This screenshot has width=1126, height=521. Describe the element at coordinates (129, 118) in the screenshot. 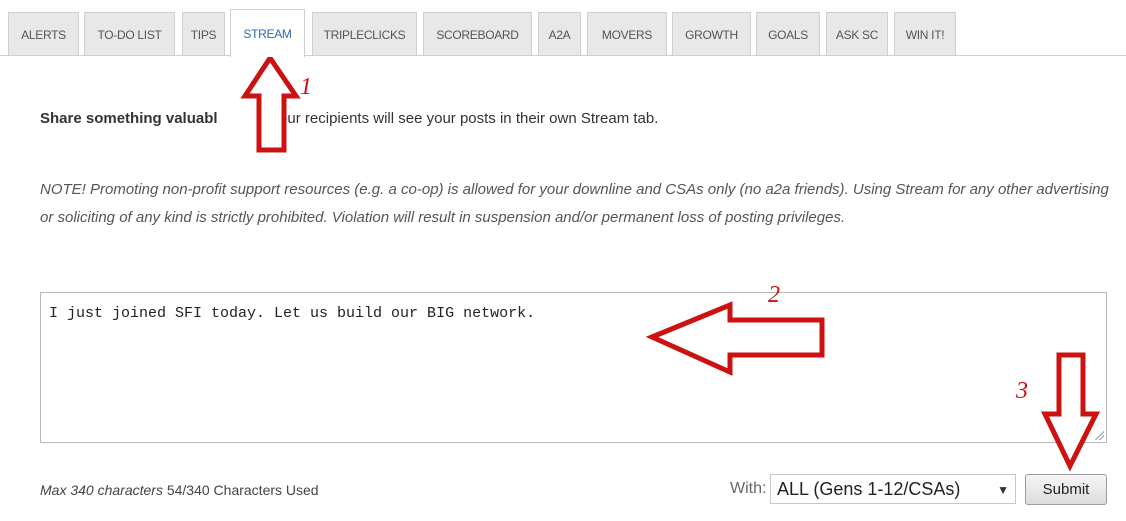

I see `share-instruction-bold: Share something valuabl` at that location.